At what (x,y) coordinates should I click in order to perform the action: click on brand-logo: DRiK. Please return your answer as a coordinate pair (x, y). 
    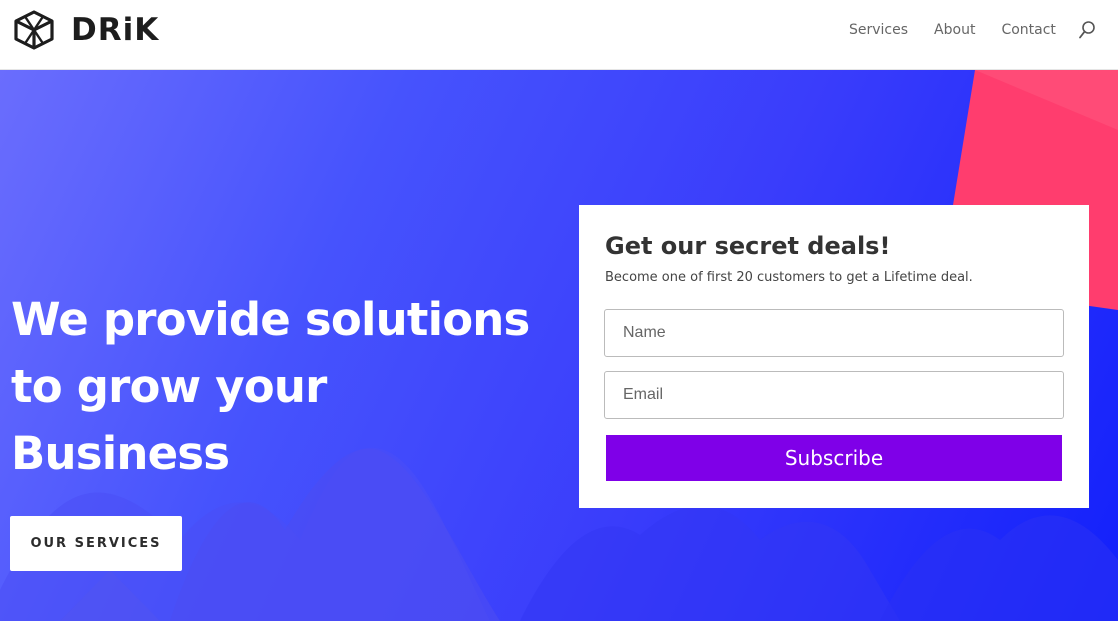
    Looking at the image, I should click on (86, 30).